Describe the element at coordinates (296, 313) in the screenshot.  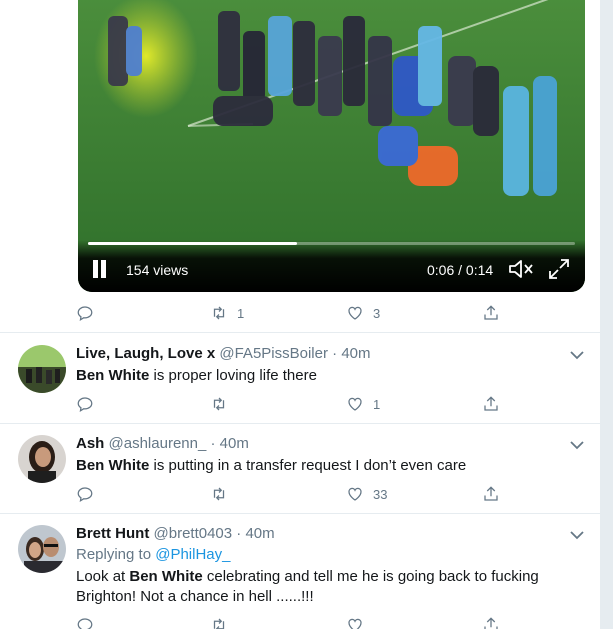
I see `tweet-actions: 1 3` at that location.